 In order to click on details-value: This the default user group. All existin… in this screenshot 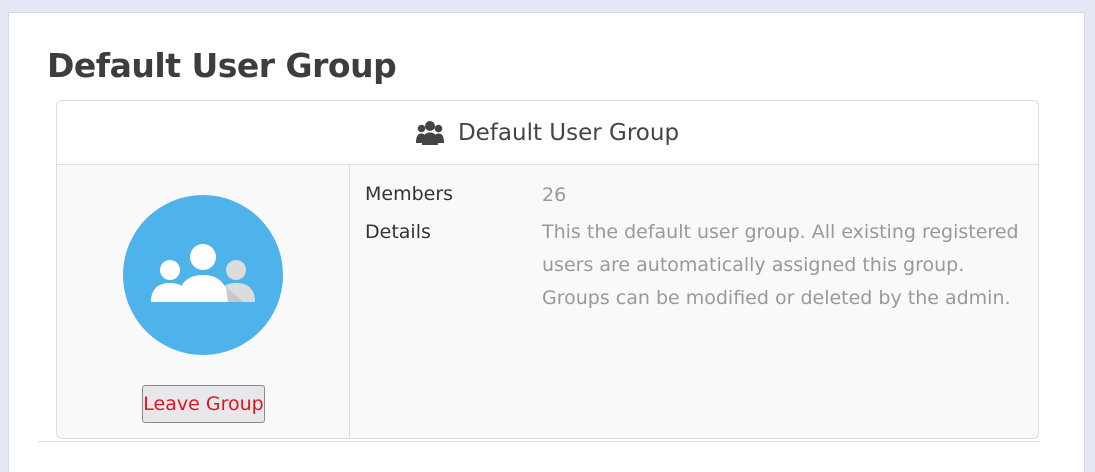, I will do `click(780, 265)`.